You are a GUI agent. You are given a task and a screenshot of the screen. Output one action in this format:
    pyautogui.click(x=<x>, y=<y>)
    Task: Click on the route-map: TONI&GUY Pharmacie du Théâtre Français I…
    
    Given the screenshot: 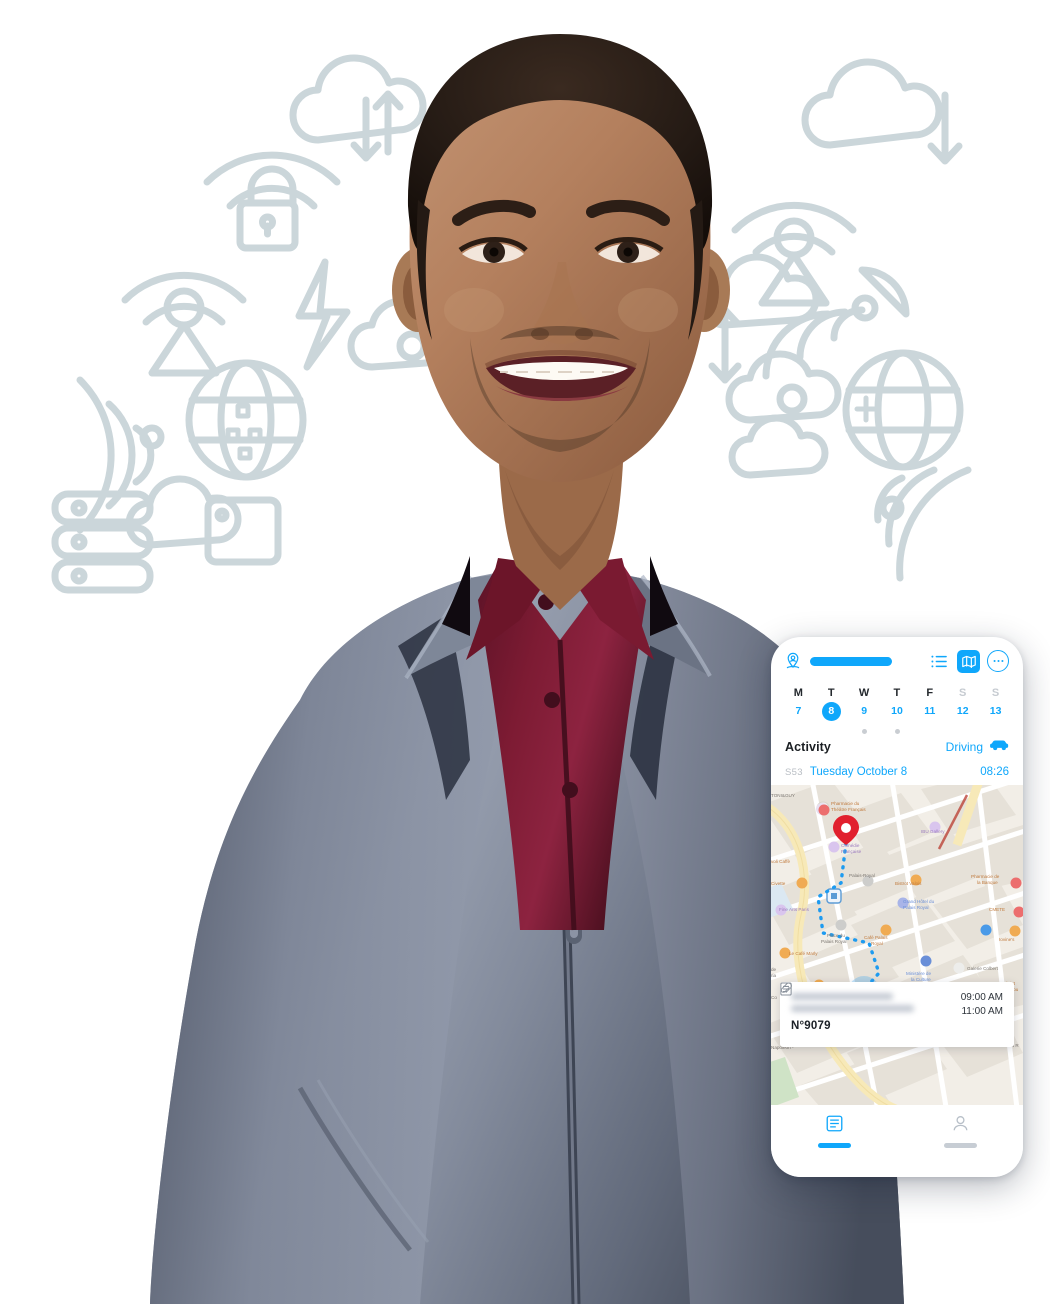 What is the action you would take?
    pyautogui.click(x=897, y=950)
    